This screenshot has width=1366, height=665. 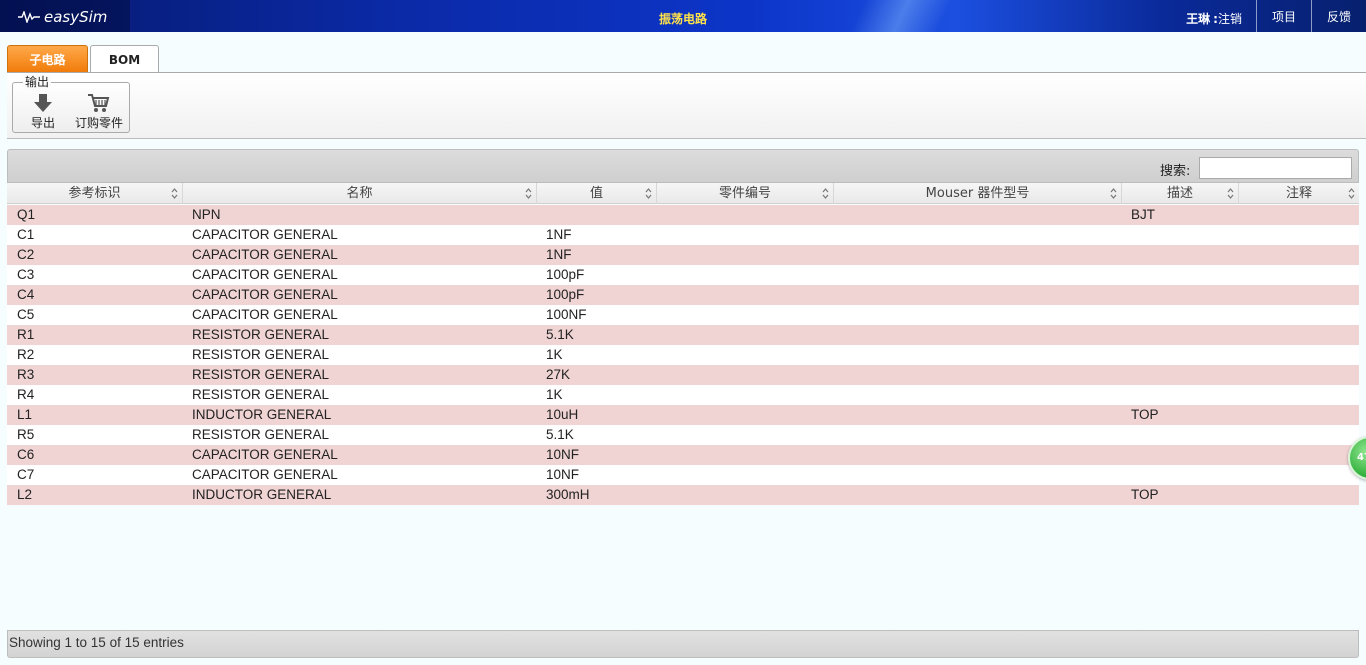 I want to click on cell-value: 27K, so click(x=558, y=374).